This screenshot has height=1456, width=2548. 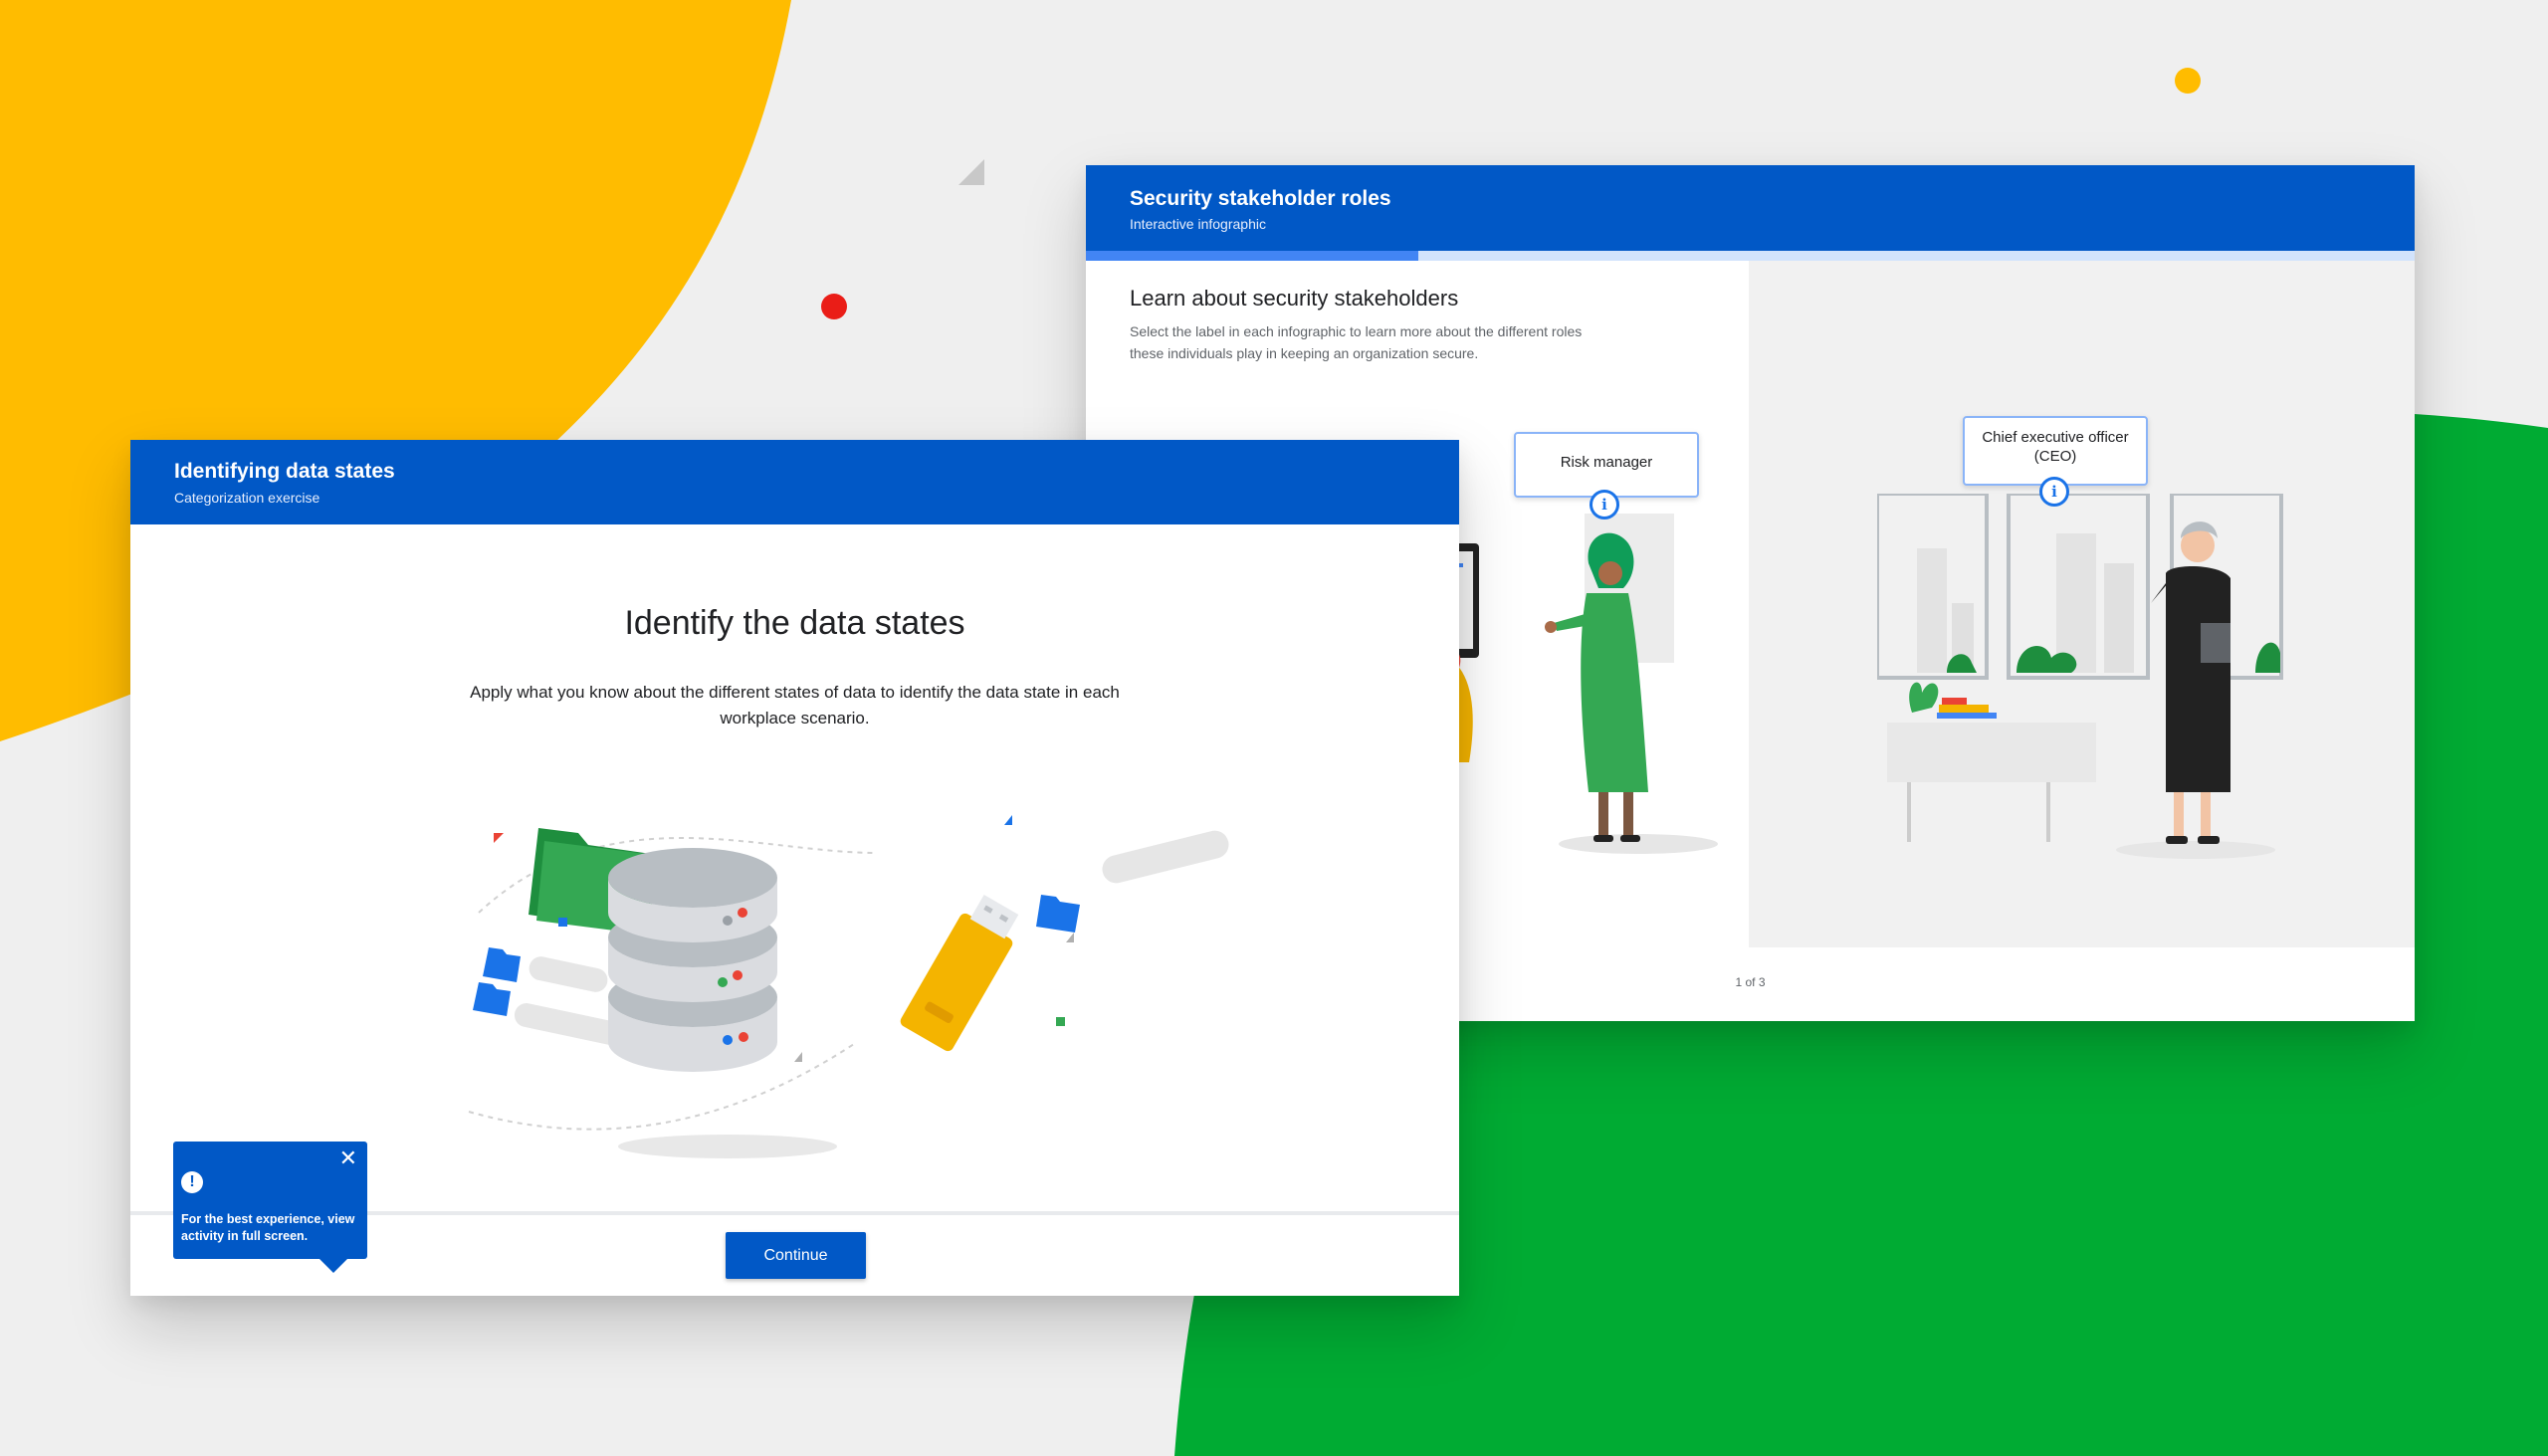 I want to click on section-heading: Learn about security stakeholders, so click(x=1294, y=298).